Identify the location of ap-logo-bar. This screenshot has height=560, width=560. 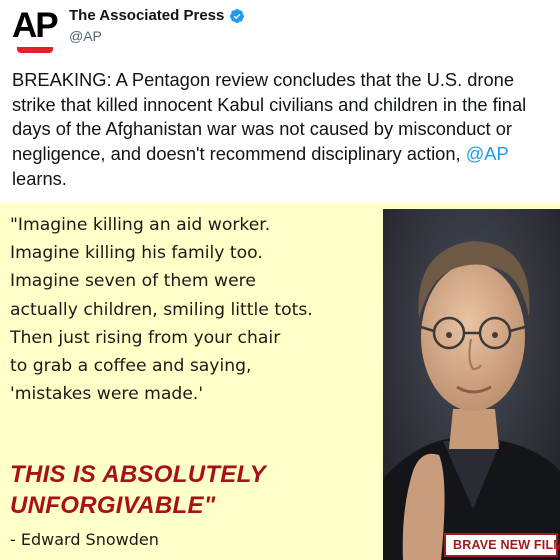
(35, 50).